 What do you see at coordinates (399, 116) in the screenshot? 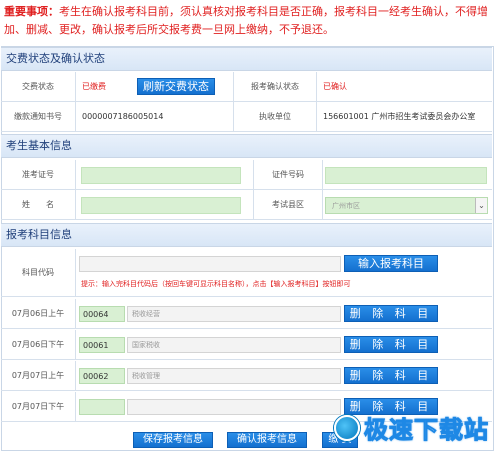
I see `exec-unit-value: 156601001 广州市招生考试委员会办公室` at bounding box center [399, 116].